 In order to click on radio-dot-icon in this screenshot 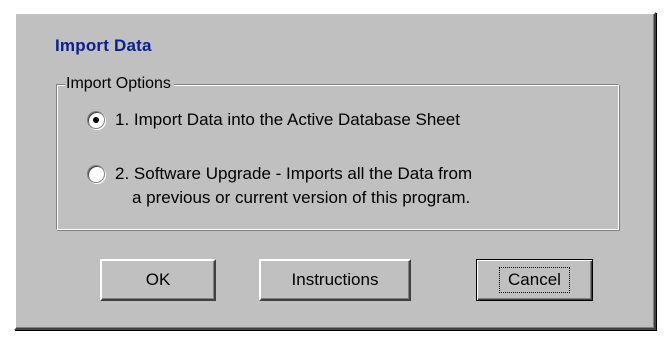, I will do `click(96, 120)`.